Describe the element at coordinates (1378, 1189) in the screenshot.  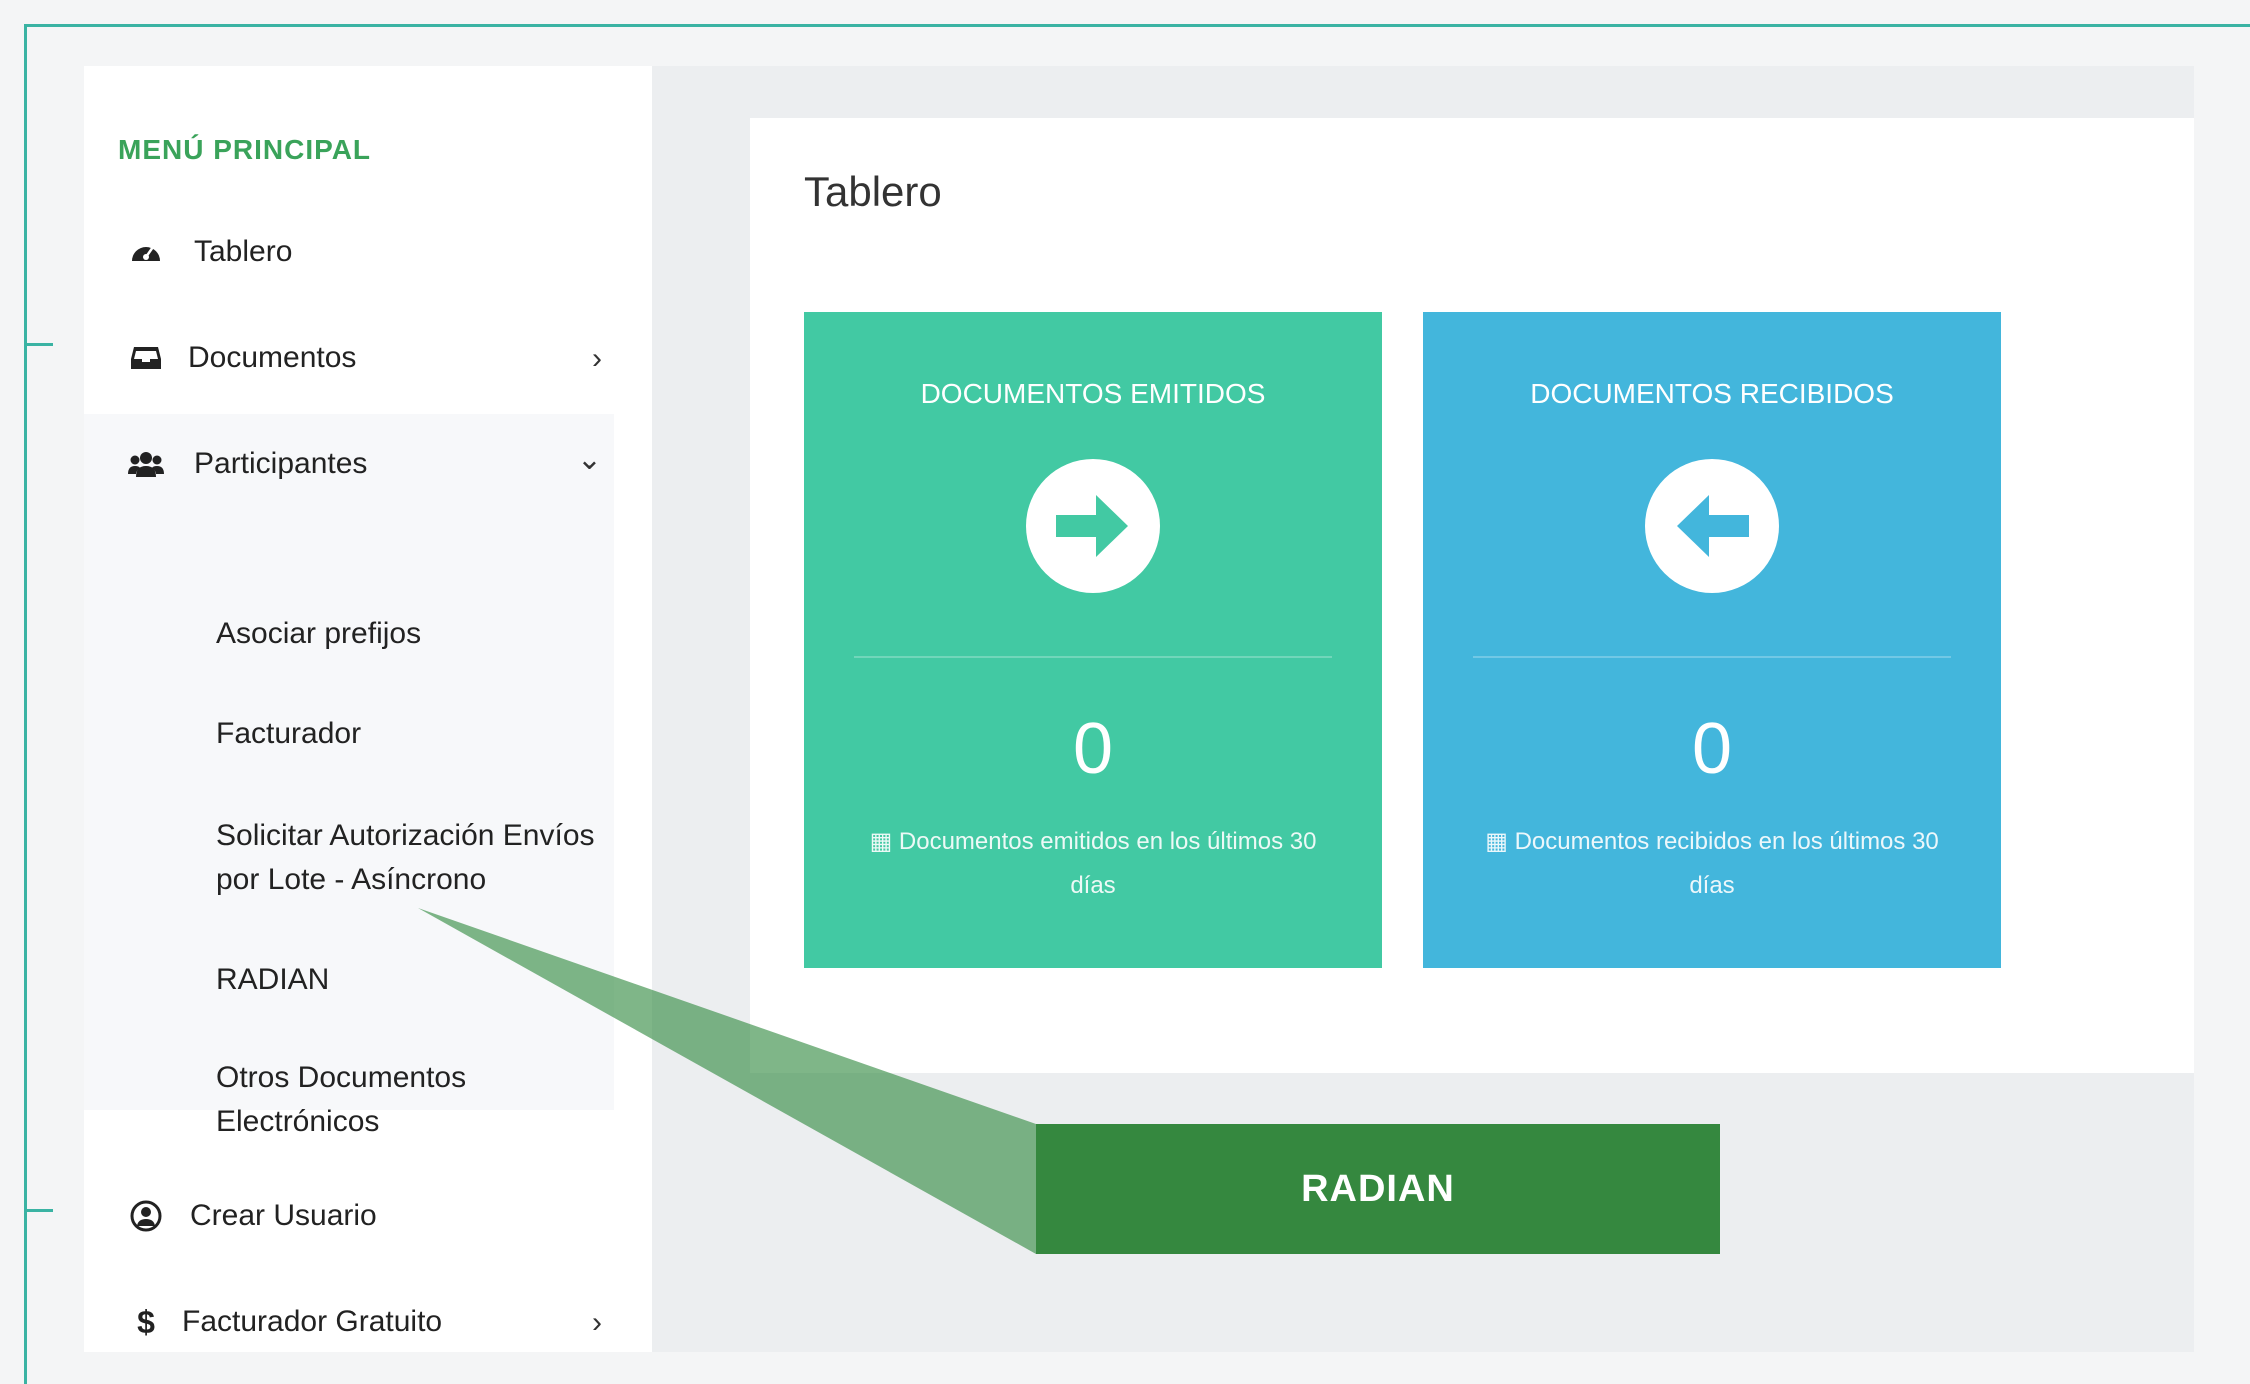
I see `radian-callout-label: RADIAN` at that location.